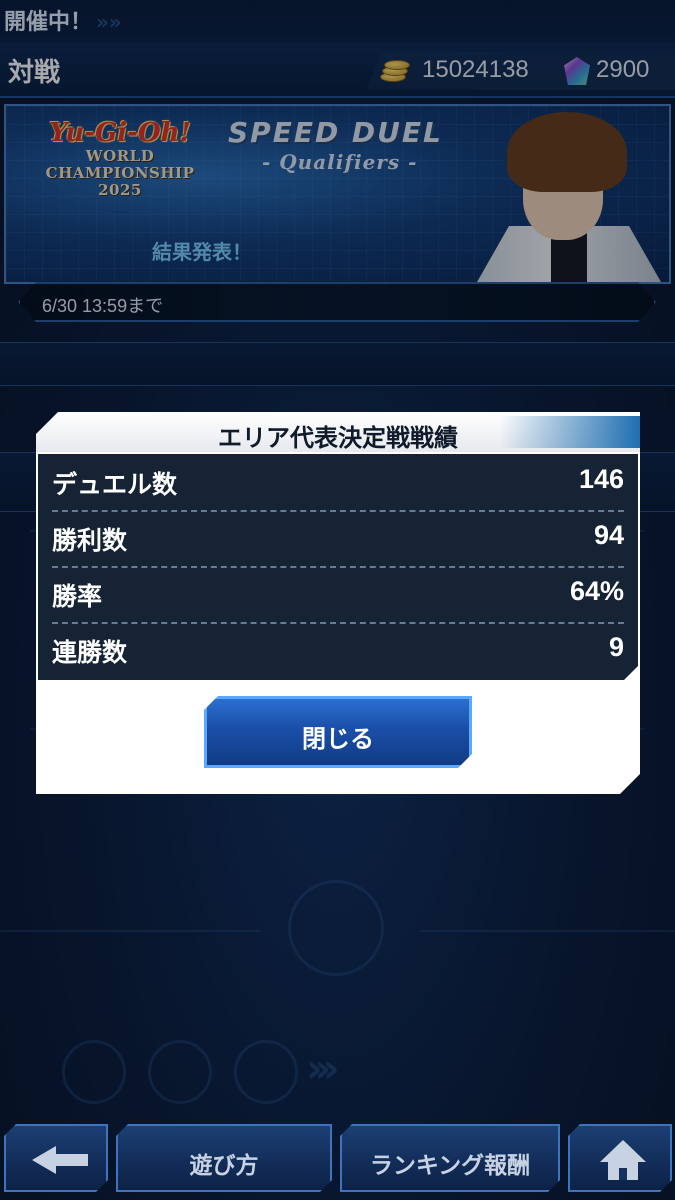 The width and height of the screenshot is (675, 1200). What do you see at coordinates (115, 485) in the screenshot?
I see `stat-label: デュエル数` at bounding box center [115, 485].